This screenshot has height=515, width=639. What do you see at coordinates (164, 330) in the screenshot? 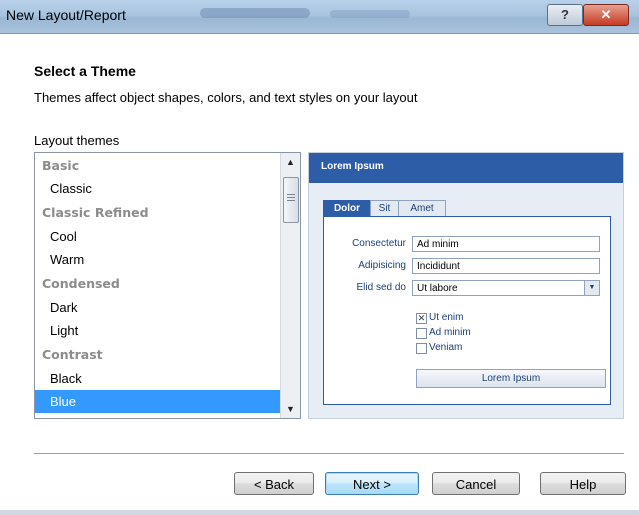
I see `theme-item-light: Light` at bounding box center [164, 330].